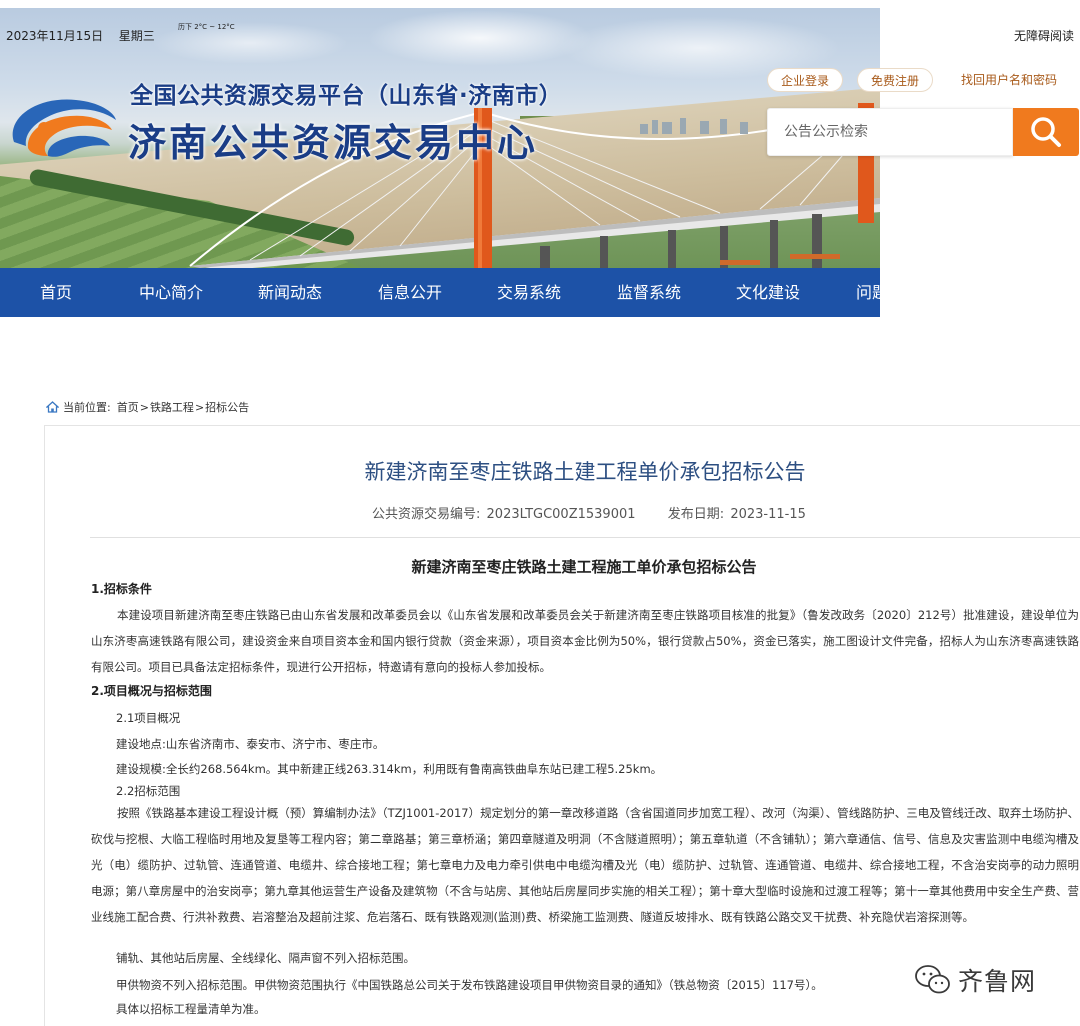  I want to click on project-location: 建设地点:山东省济南市、泰安市、济宁市、枣庄市。, so click(250, 744).